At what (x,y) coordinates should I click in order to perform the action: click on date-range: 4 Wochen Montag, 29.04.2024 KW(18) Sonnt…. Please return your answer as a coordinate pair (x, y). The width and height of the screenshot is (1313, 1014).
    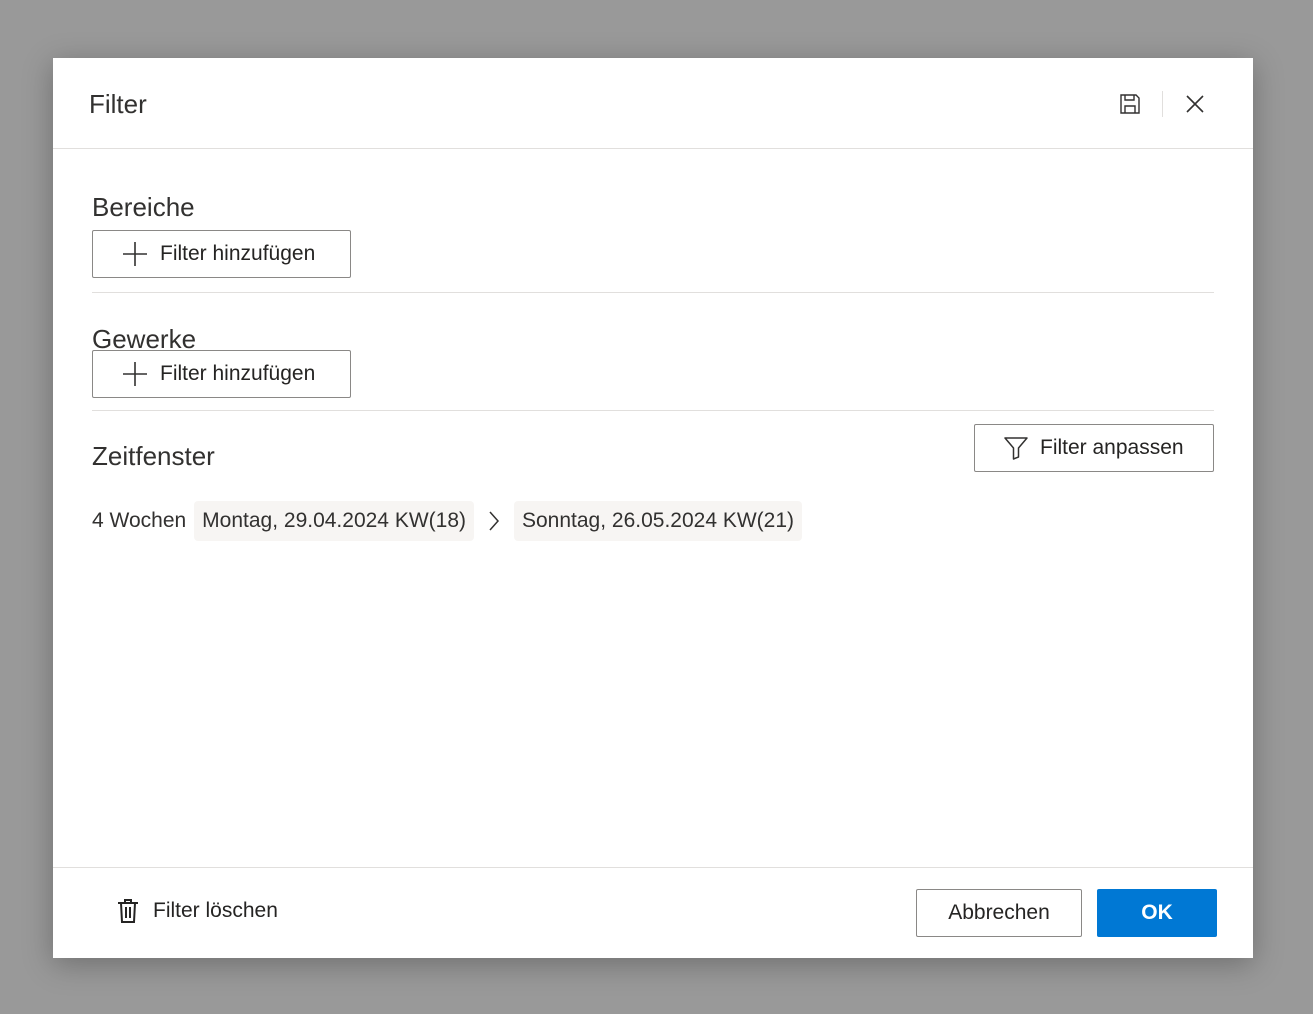
    Looking at the image, I should click on (653, 521).